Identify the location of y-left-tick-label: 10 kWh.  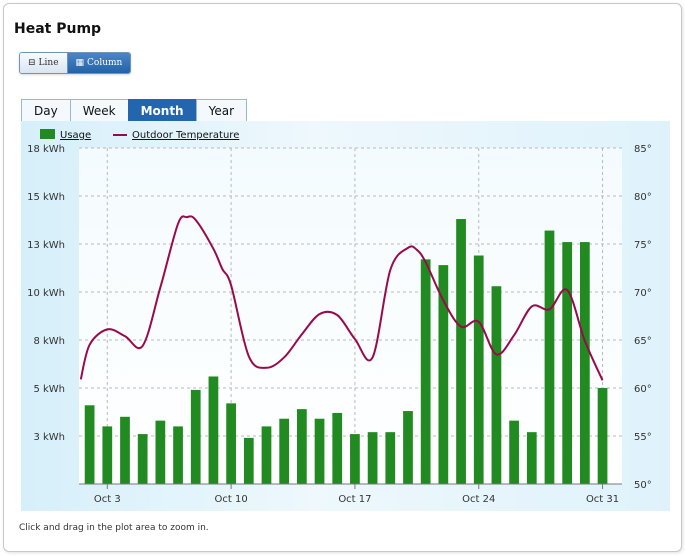
(46, 293).